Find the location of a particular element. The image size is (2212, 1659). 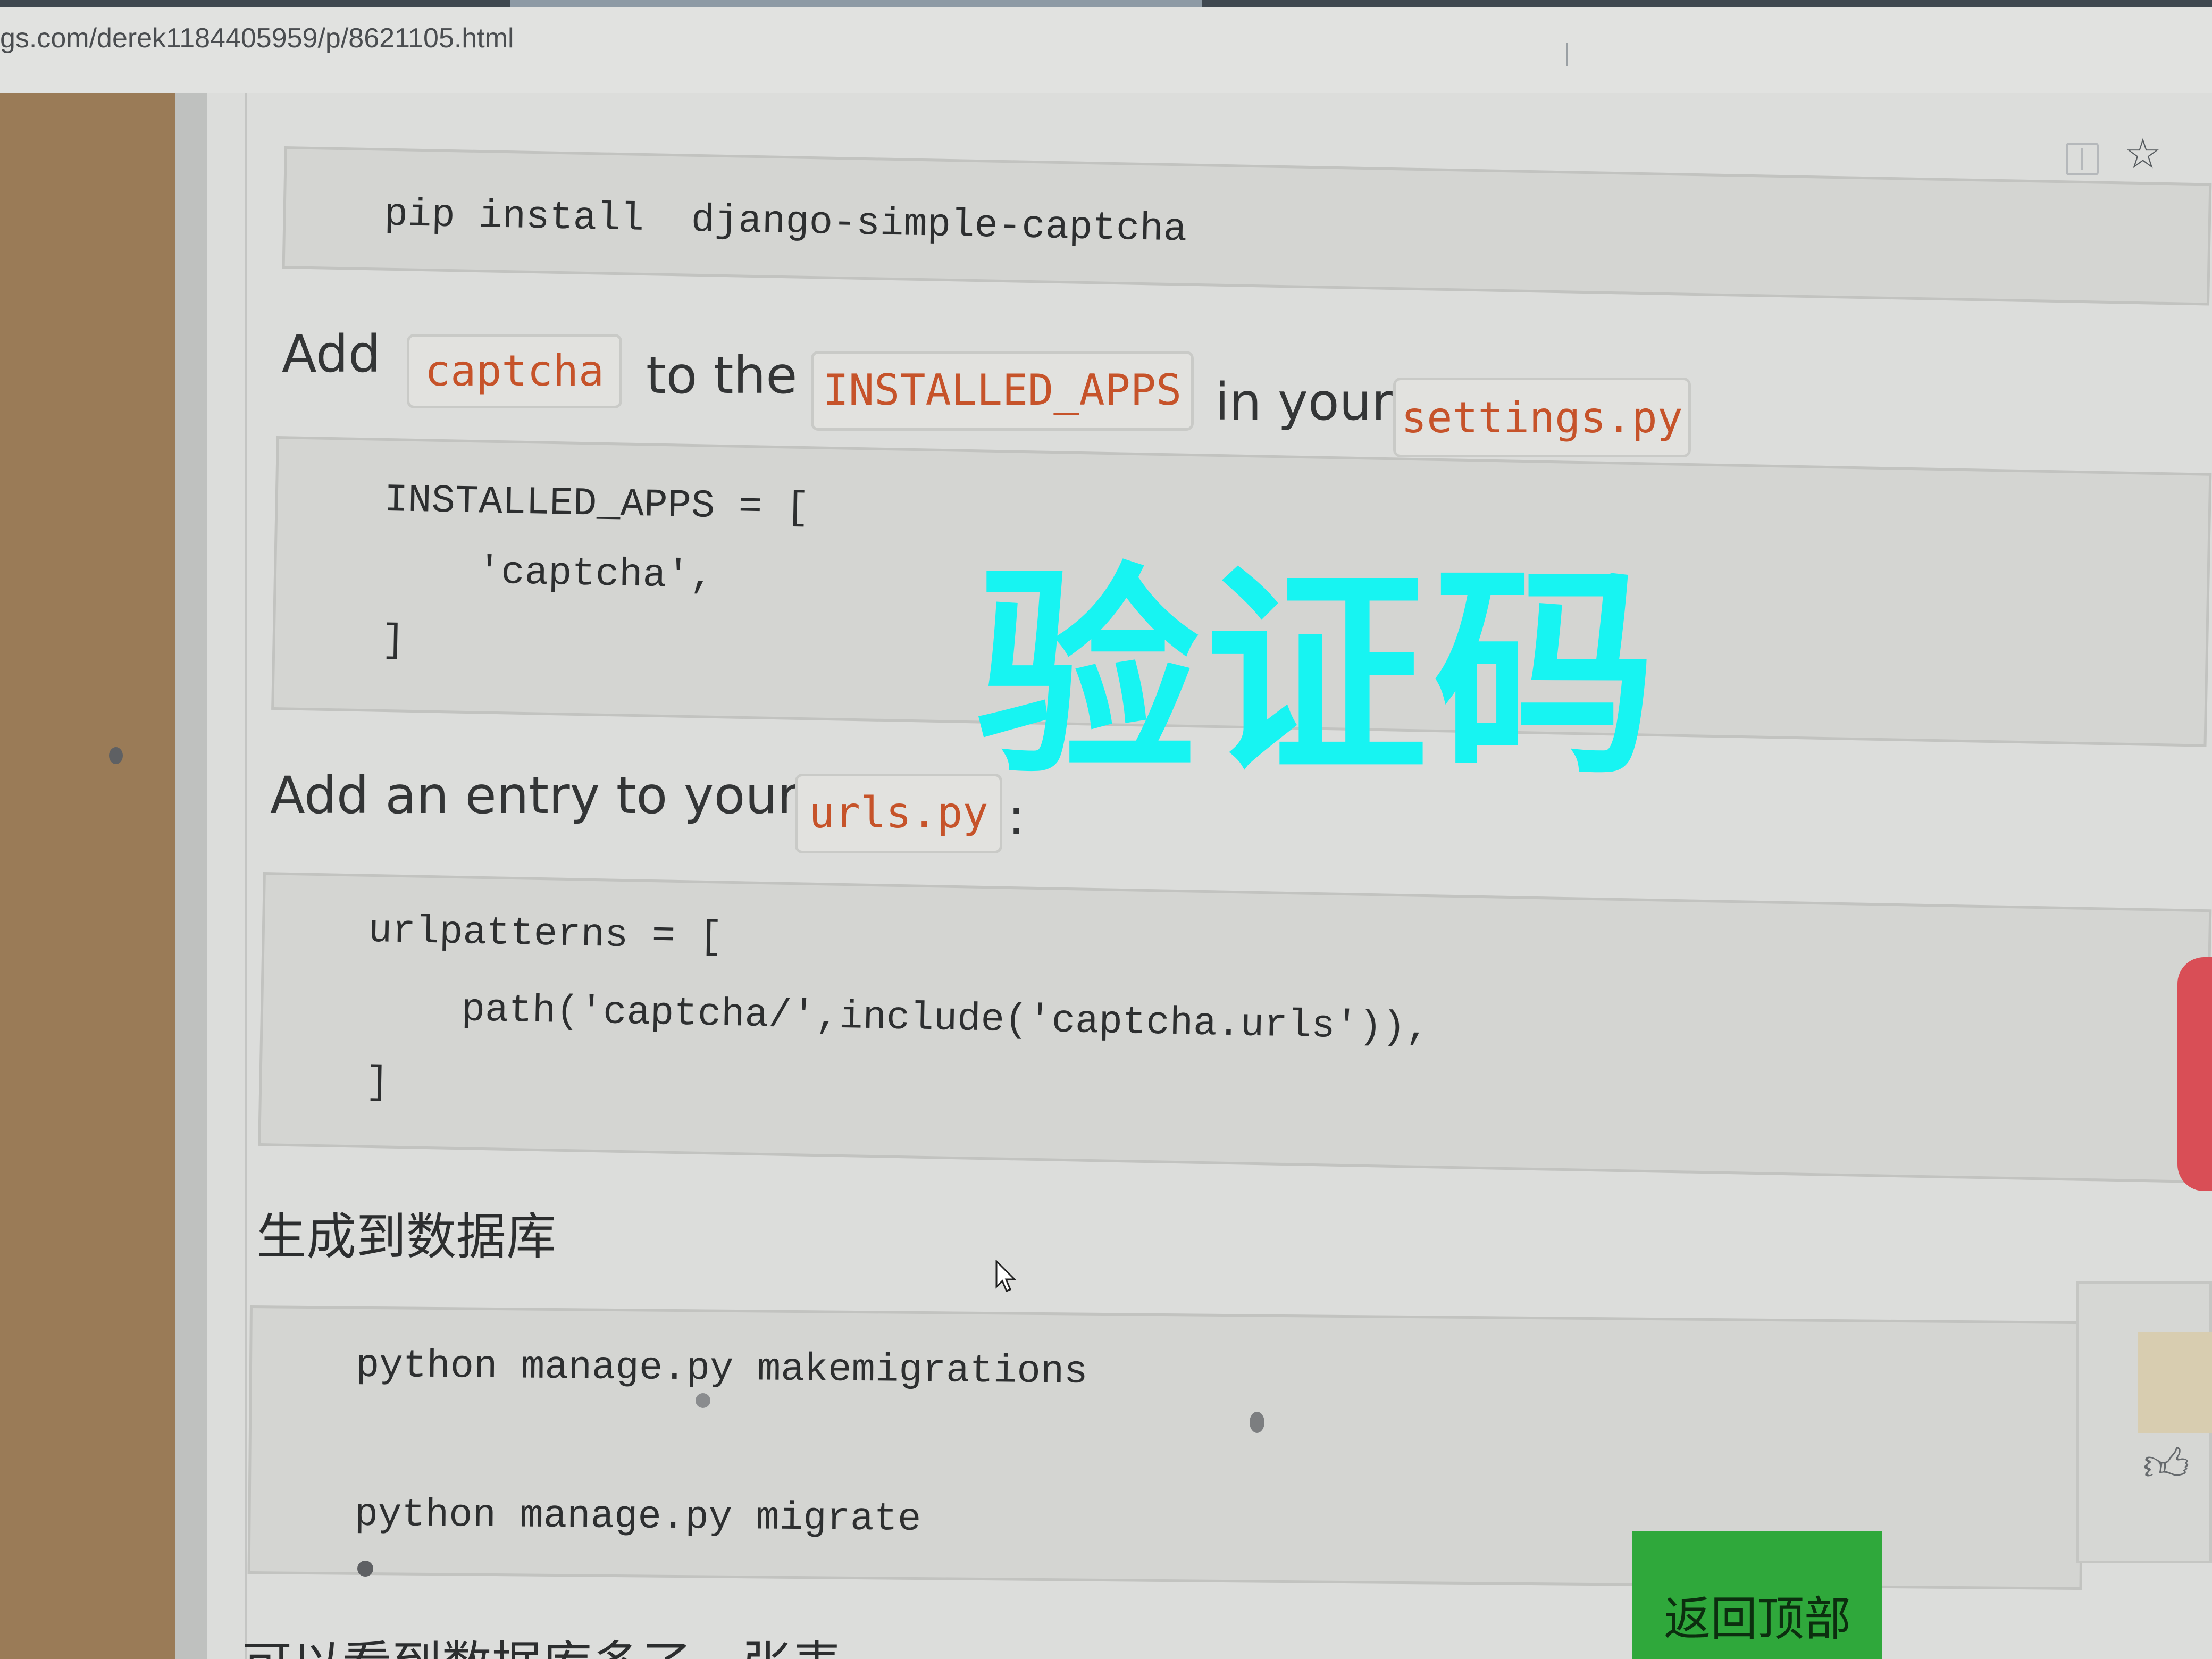

step-to-the-text: to the is located at coordinates (722, 375).